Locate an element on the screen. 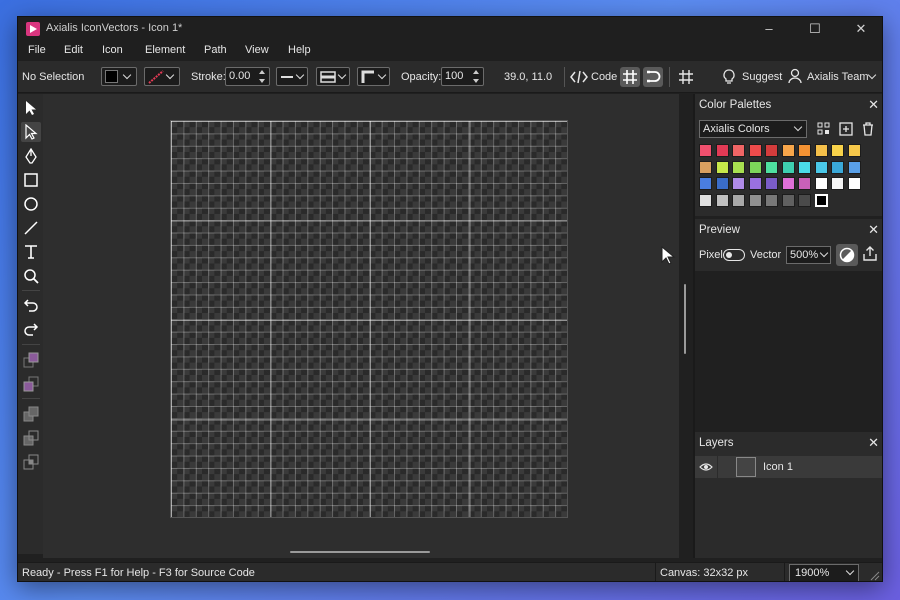 The height and width of the screenshot is (600, 900). menu-file: File is located at coordinates (37, 50).